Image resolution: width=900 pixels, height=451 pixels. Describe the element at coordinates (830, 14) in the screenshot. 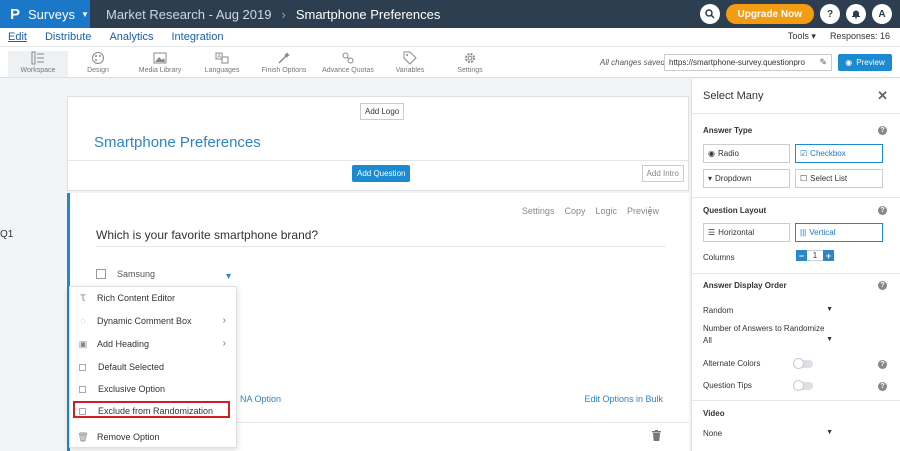

I see `help-button: ?` at that location.